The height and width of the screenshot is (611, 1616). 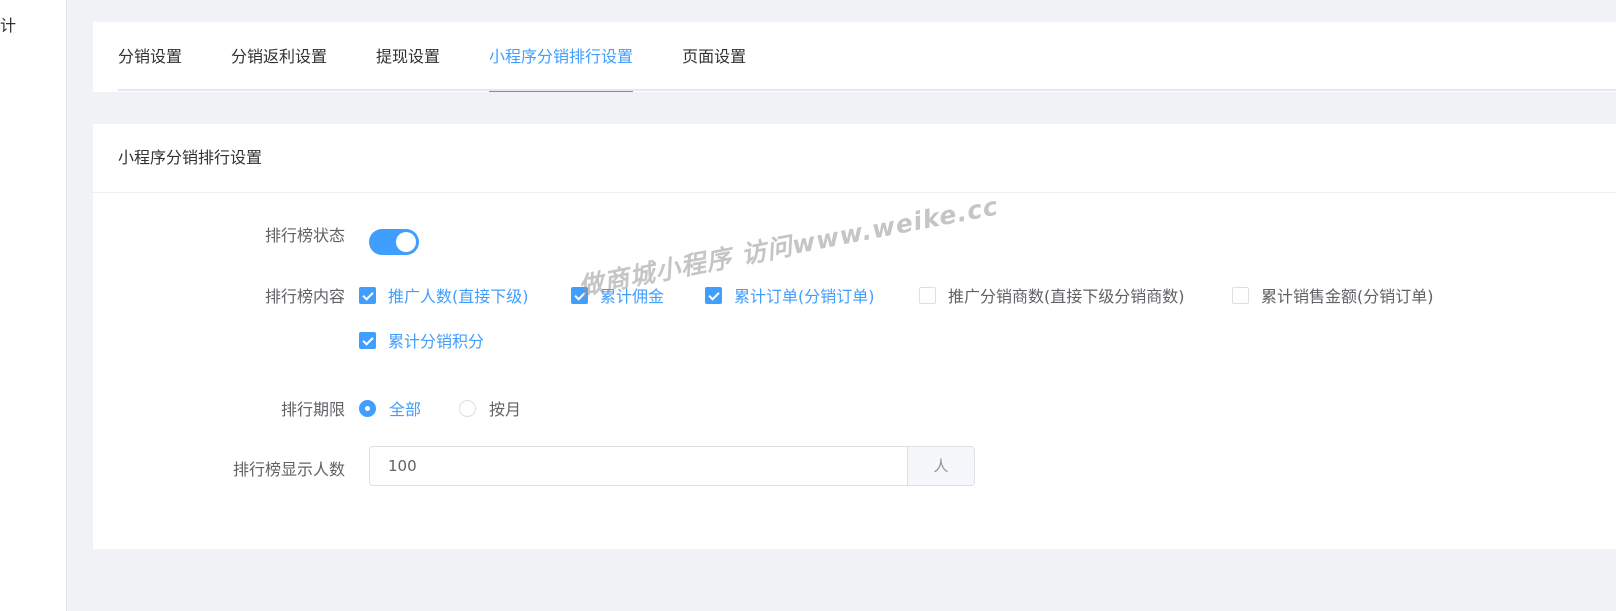 What do you see at coordinates (505, 409) in the screenshot?
I see `radio-label: 按月` at bounding box center [505, 409].